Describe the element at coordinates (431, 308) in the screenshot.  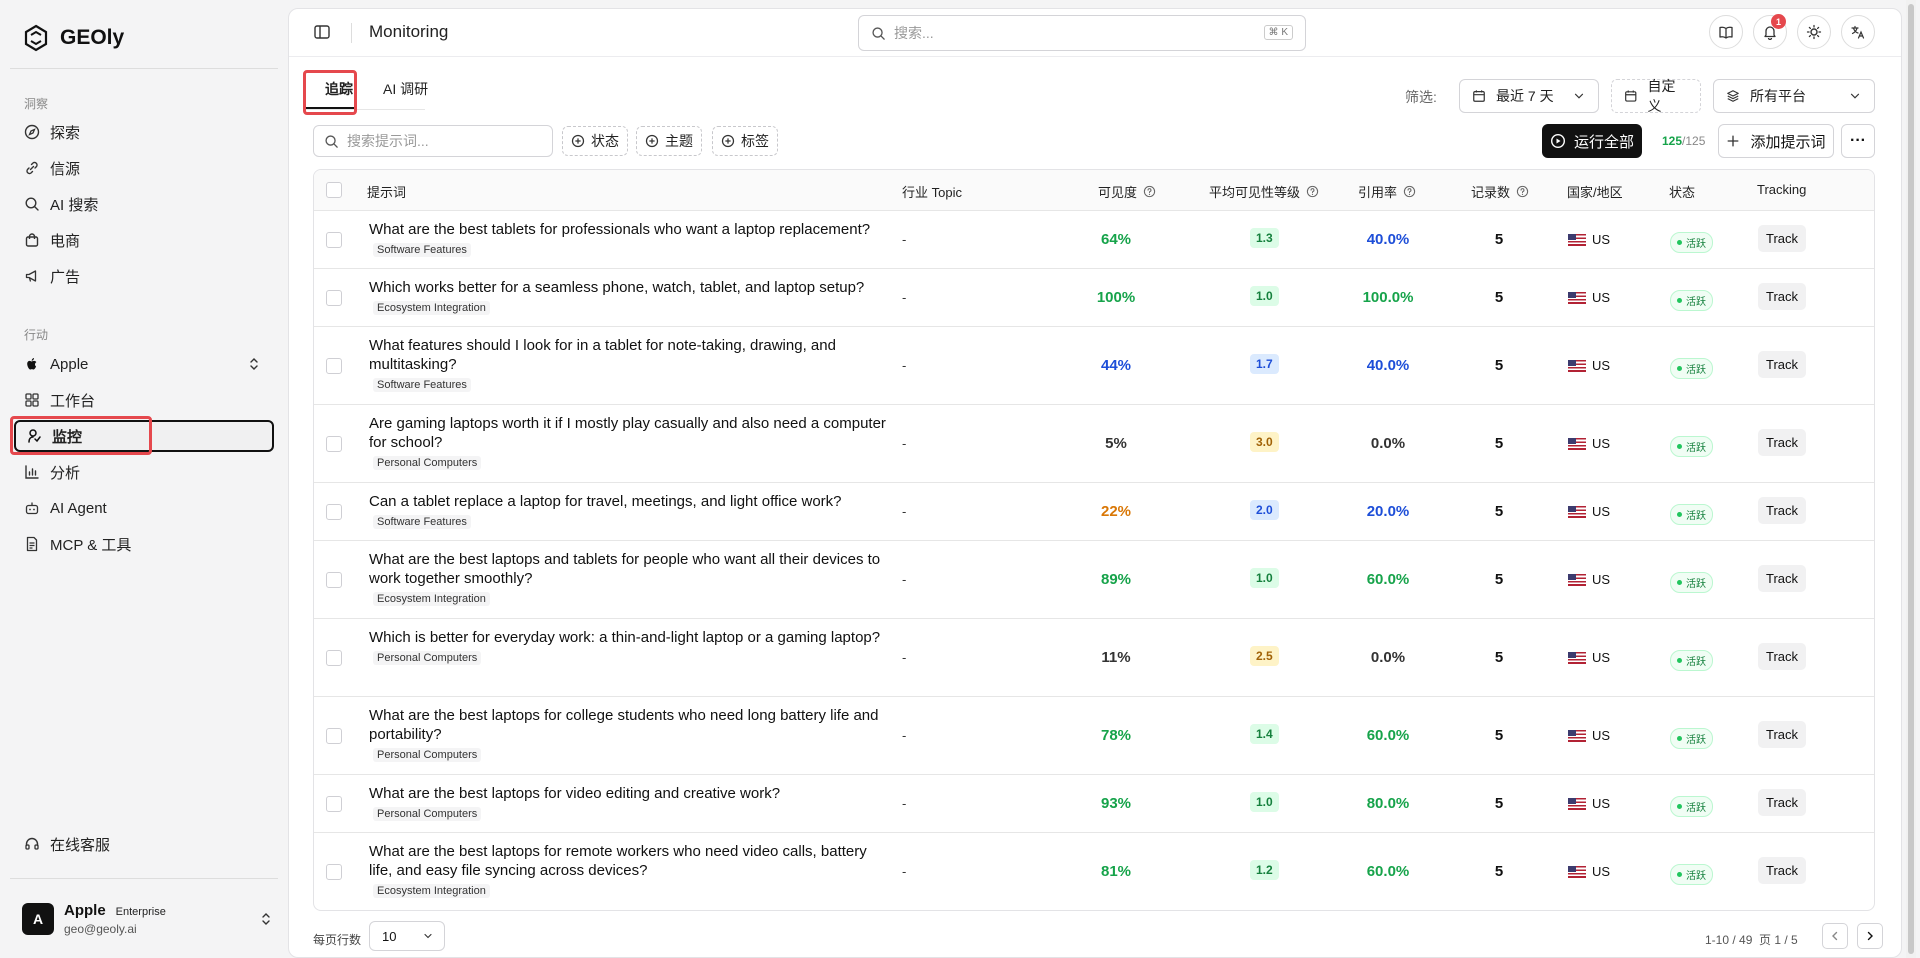
I see `topic-tag: Ecosystem Integration` at that location.